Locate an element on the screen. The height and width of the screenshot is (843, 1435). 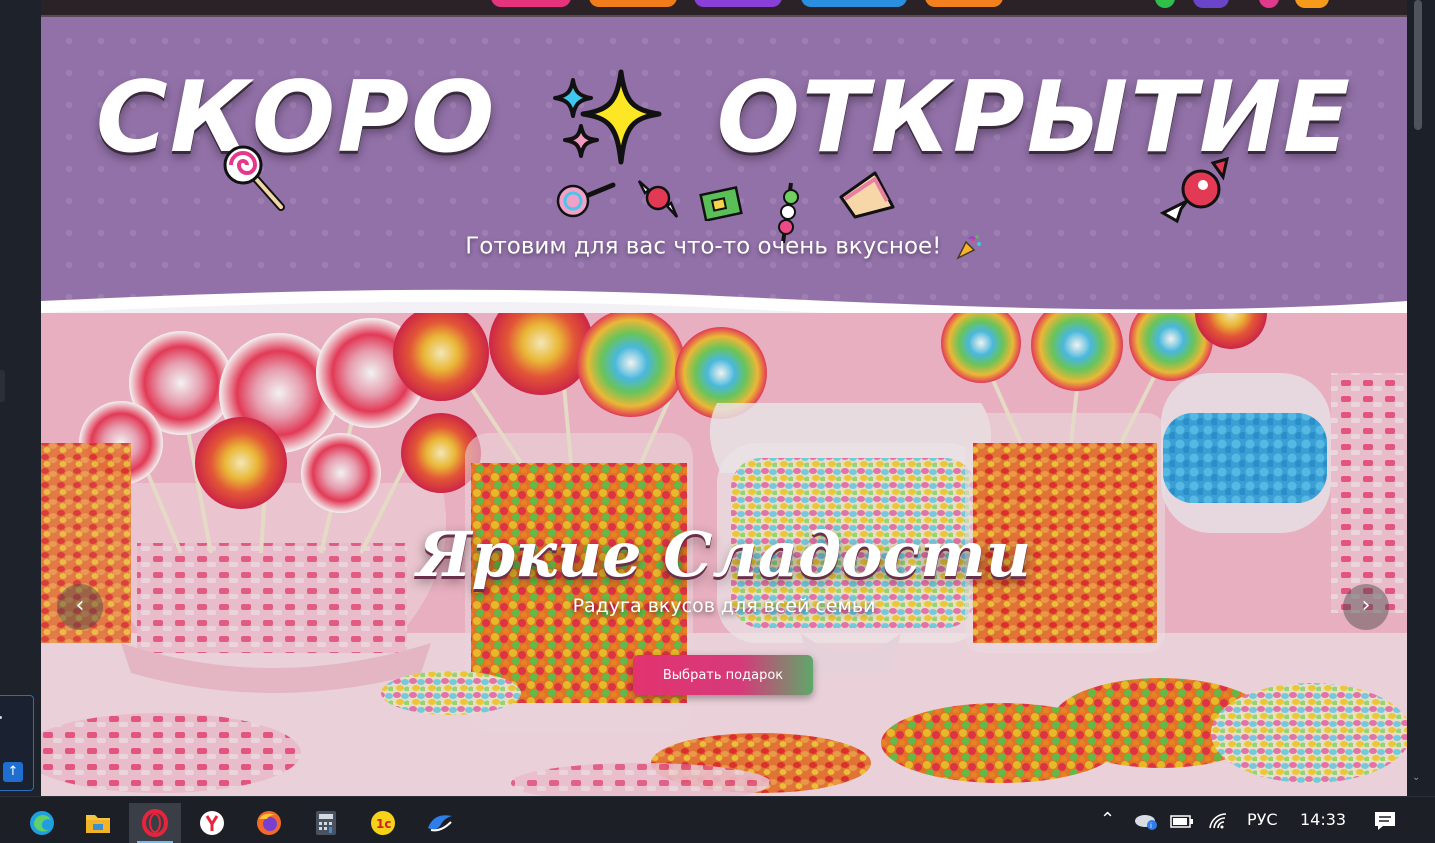
banner-subtitle: Готовим для вас что-то очень вкусное! is located at coordinates (724, 247).